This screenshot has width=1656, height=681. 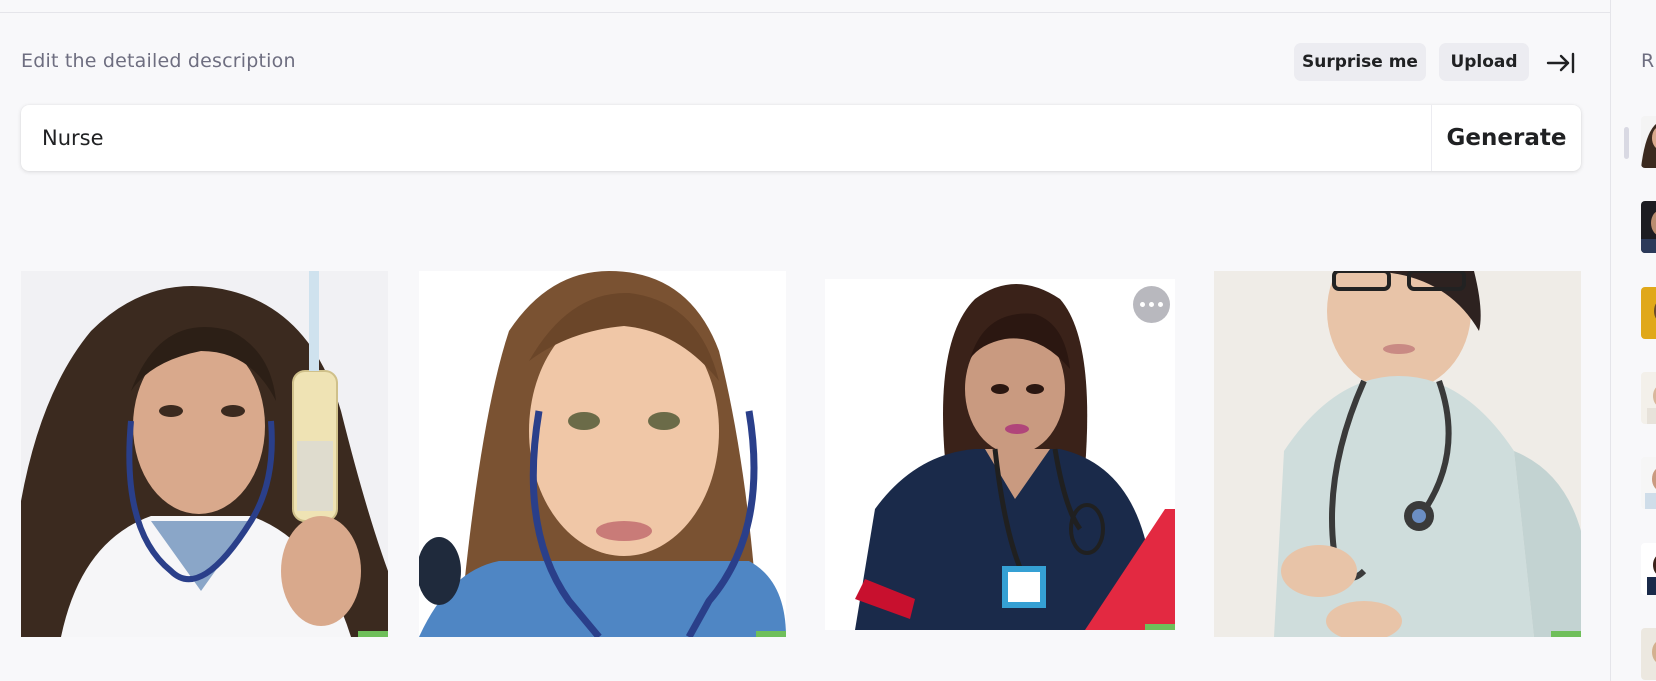 I want to click on more-options-button, so click(x=1151, y=304).